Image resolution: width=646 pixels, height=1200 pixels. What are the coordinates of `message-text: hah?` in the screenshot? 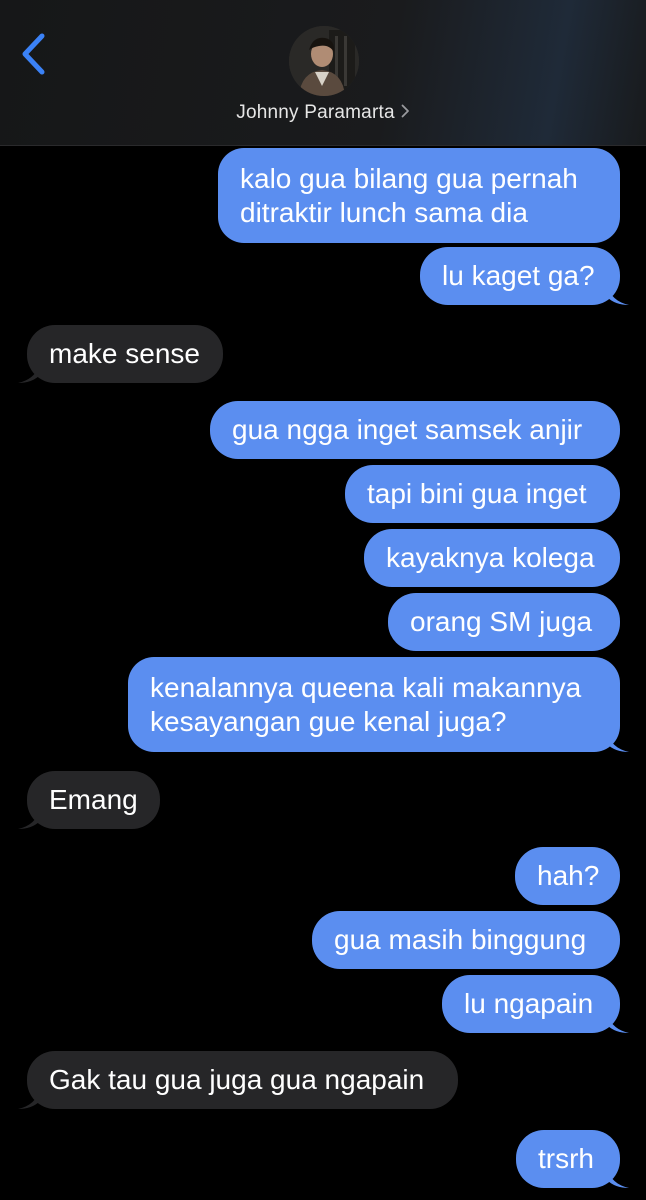 It's located at (568, 875).